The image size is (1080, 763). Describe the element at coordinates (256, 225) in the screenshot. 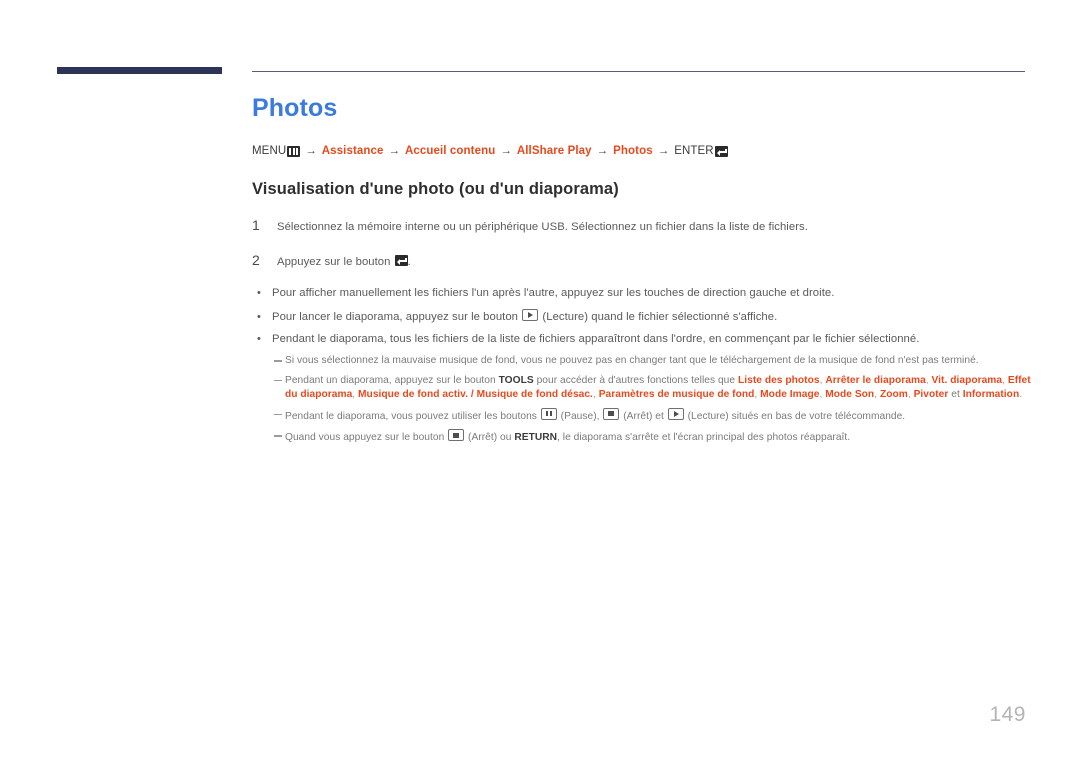

I see `step-number: 1` at that location.